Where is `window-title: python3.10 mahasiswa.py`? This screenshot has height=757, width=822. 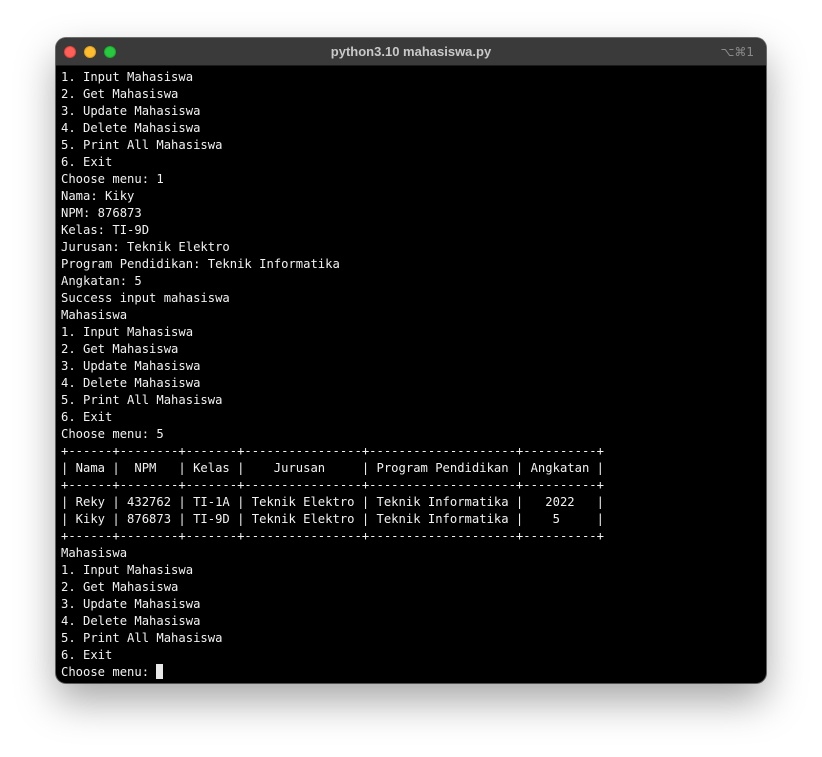 window-title: python3.10 mahasiswa.py is located at coordinates (411, 51).